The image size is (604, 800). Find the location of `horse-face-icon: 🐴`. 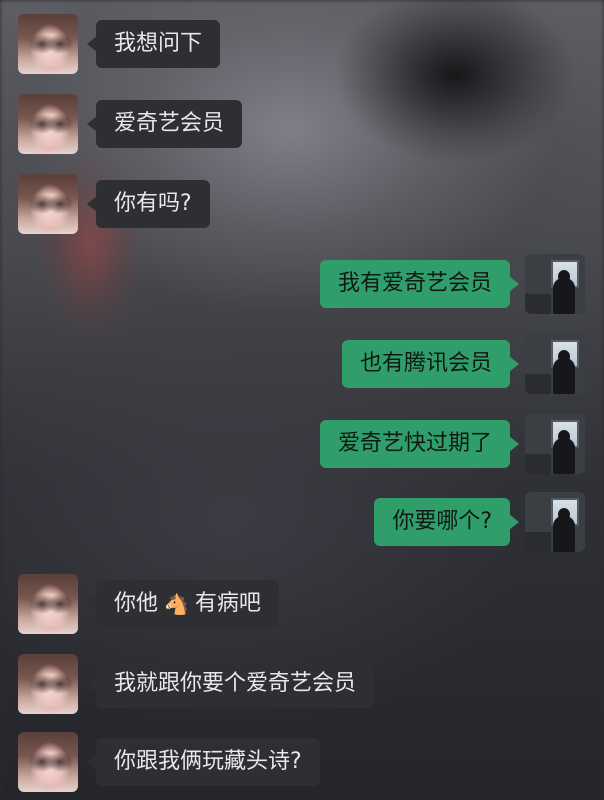

horse-face-icon: 🐴 is located at coordinates (176, 604).